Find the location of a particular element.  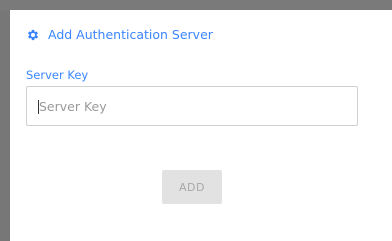

backdrop is located at coordinates (196, 5).